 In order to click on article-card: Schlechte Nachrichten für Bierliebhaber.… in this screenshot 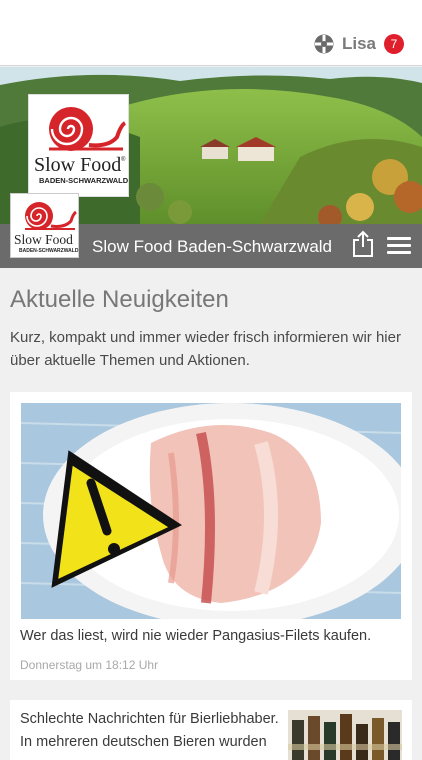, I will do `click(211, 730)`.